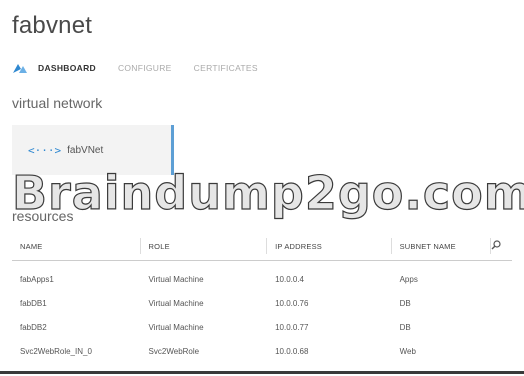 The image size is (524, 376). I want to click on virtual-network-name: fabVNet, so click(85, 150).